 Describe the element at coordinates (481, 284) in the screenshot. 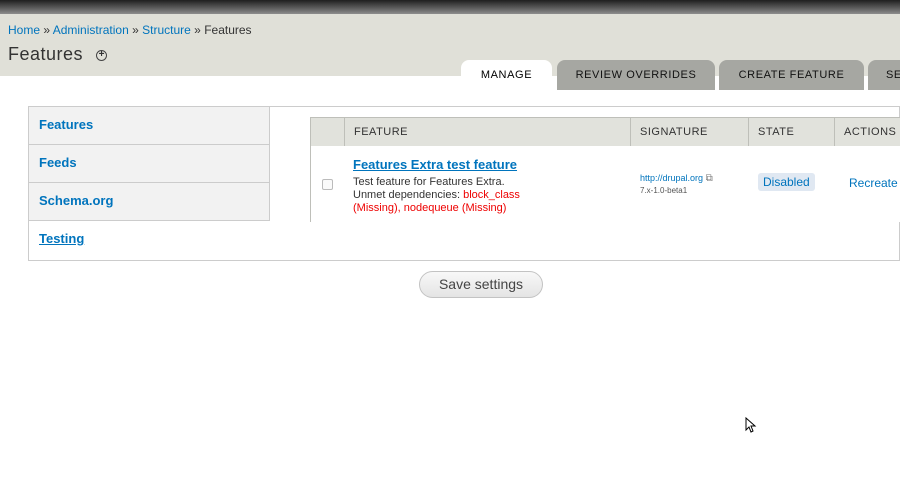

I see `save-settings-button: Save settings` at that location.